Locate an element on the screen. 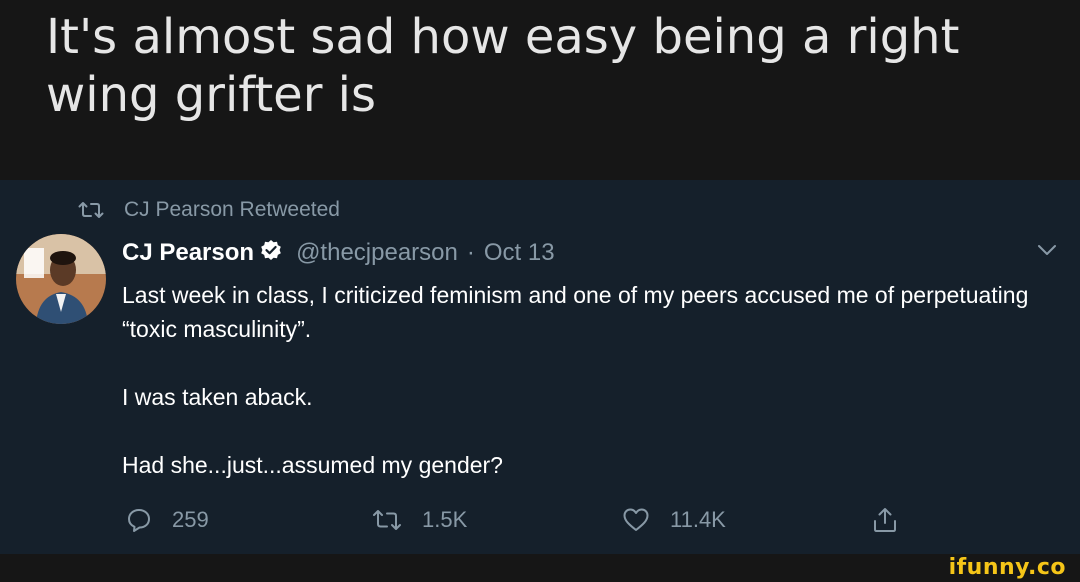 The height and width of the screenshot is (582, 1080). verified-badge-icon is located at coordinates (271, 253).